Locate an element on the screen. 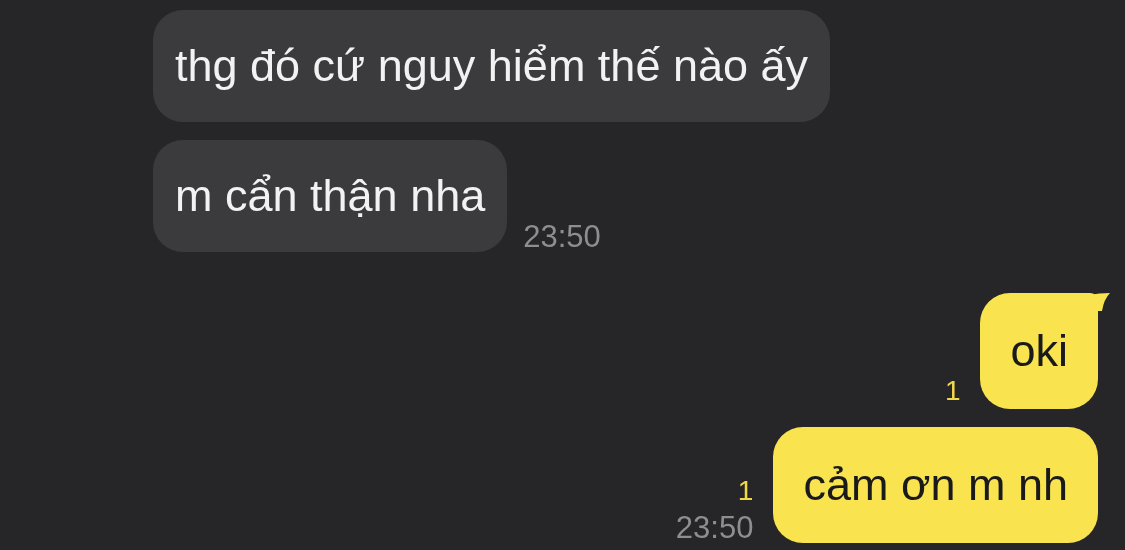 The width and height of the screenshot is (1125, 550). message-bubble: oki is located at coordinates (1039, 351).